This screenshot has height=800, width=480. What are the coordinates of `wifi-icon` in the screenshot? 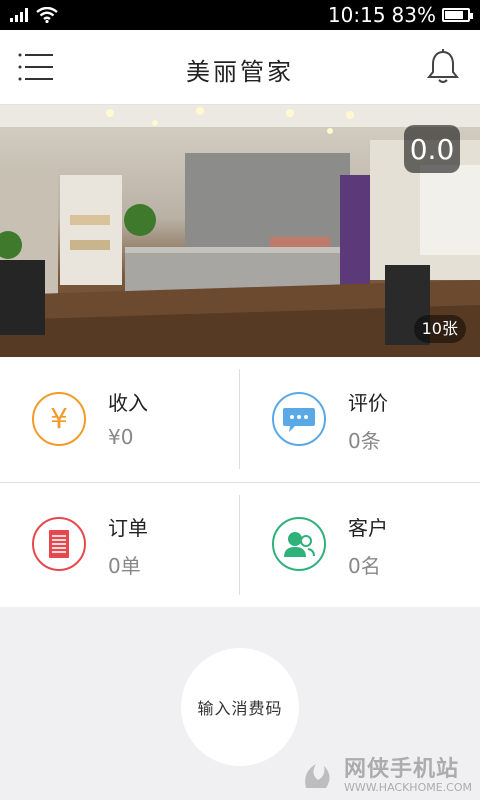 It's located at (47, 15).